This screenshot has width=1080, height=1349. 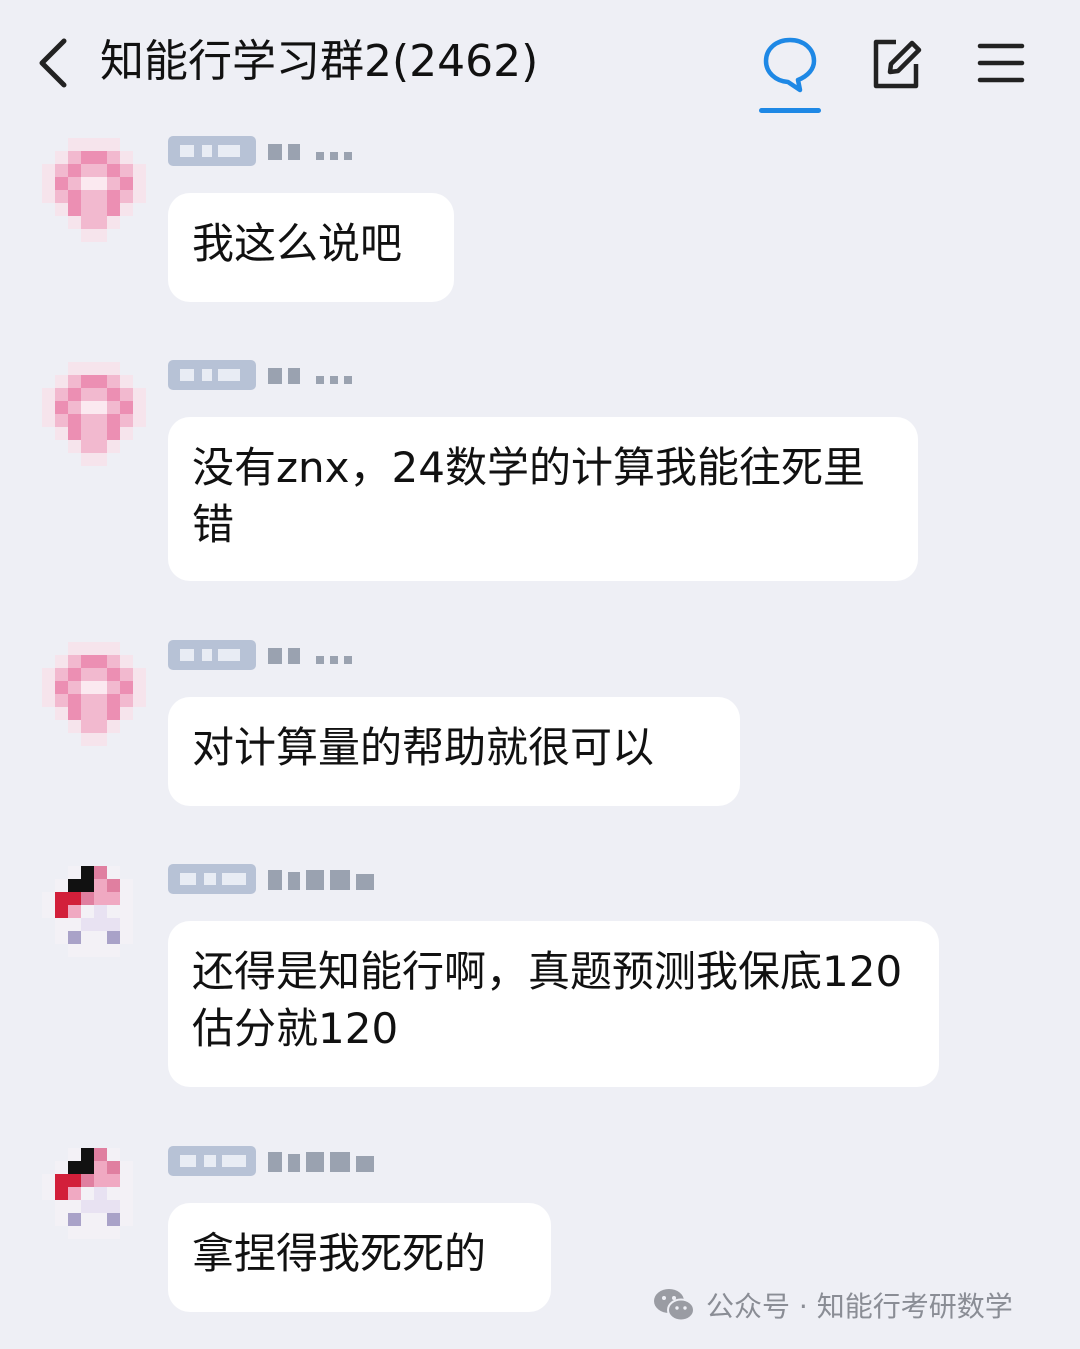 What do you see at coordinates (543, 499) in the screenshot?
I see `message-bubble: 没有znx，24数学的计算我能往死里错` at bounding box center [543, 499].